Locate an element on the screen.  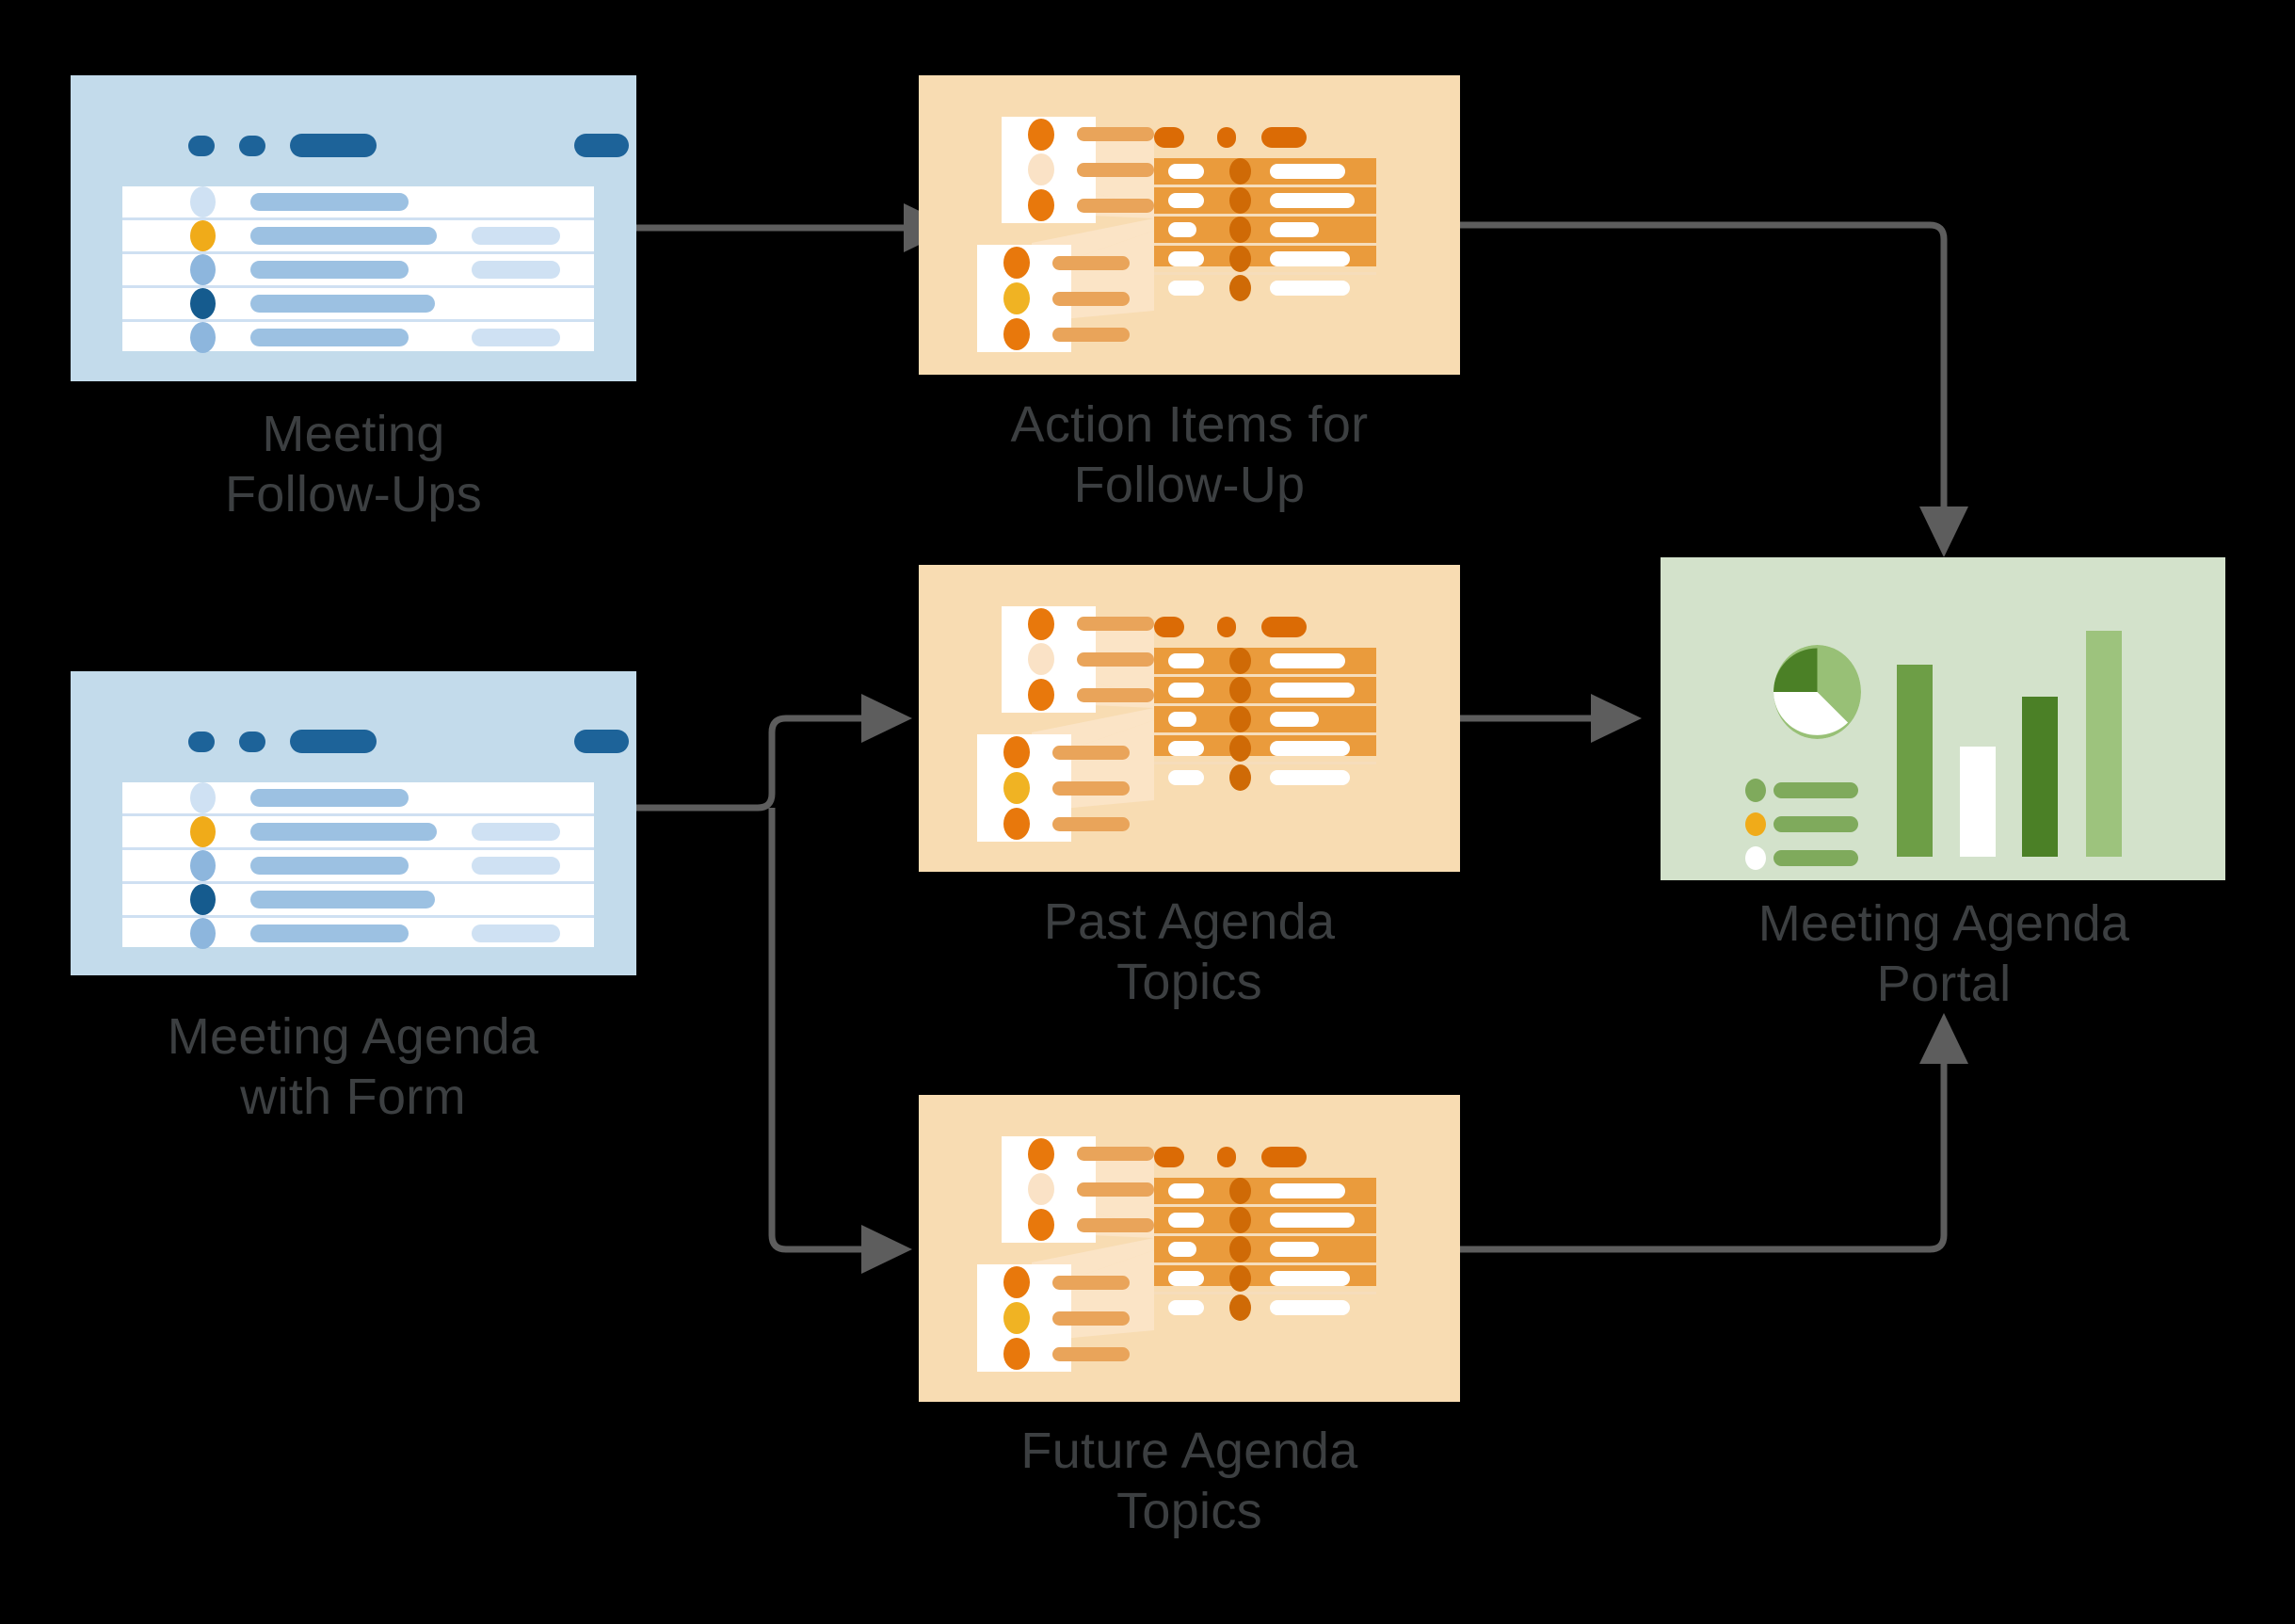
titlebar-dot-icon is located at coordinates (201, 741).